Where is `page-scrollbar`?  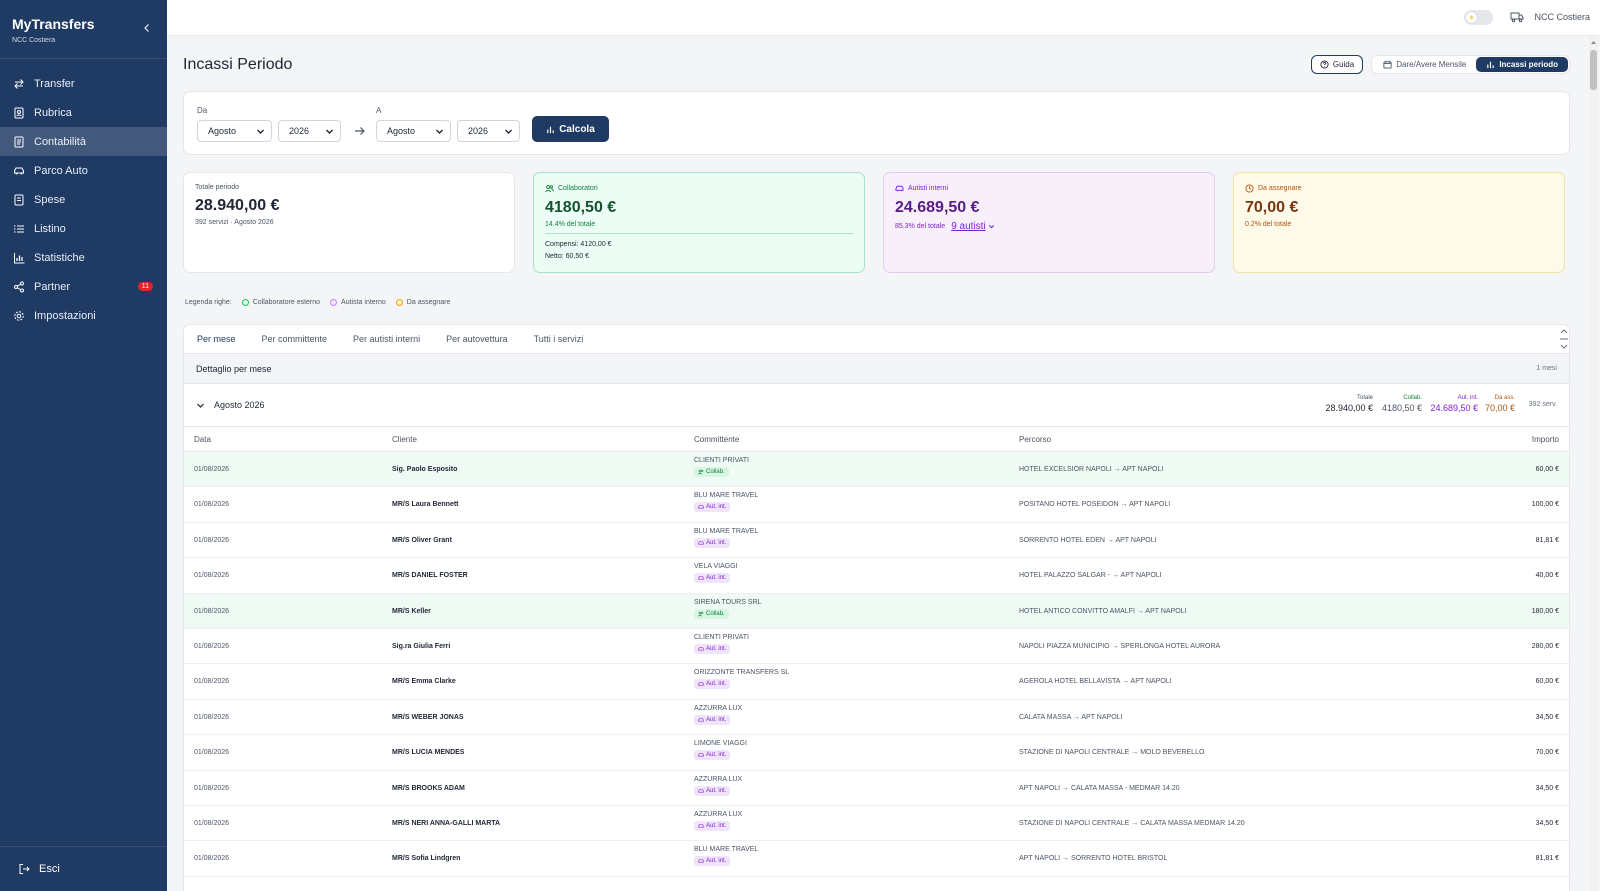
page-scrollbar is located at coordinates (1593, 463).